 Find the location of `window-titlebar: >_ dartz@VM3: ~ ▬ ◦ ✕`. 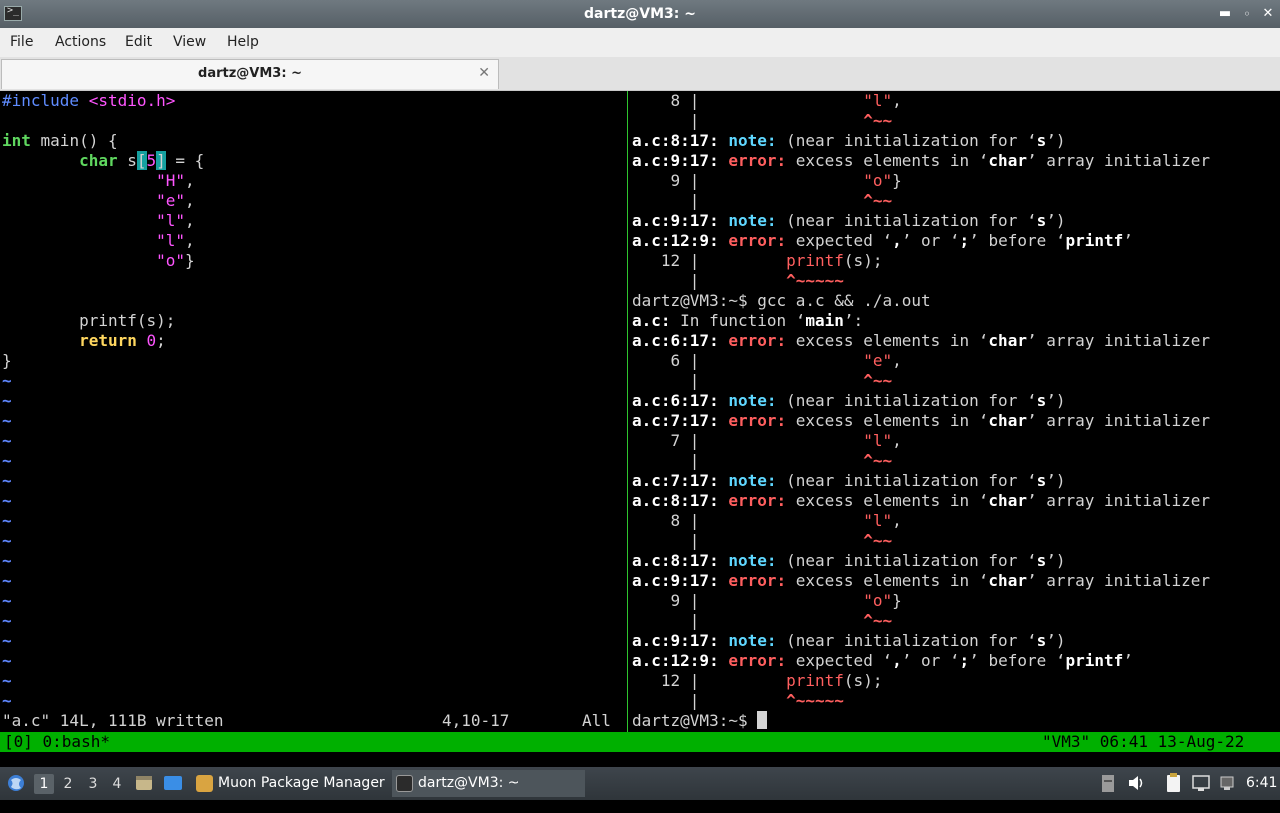

window-titlebar: >_ dartz@VM3: ~ ▬ ◦ ✕ is located at coordinates (640, 14).